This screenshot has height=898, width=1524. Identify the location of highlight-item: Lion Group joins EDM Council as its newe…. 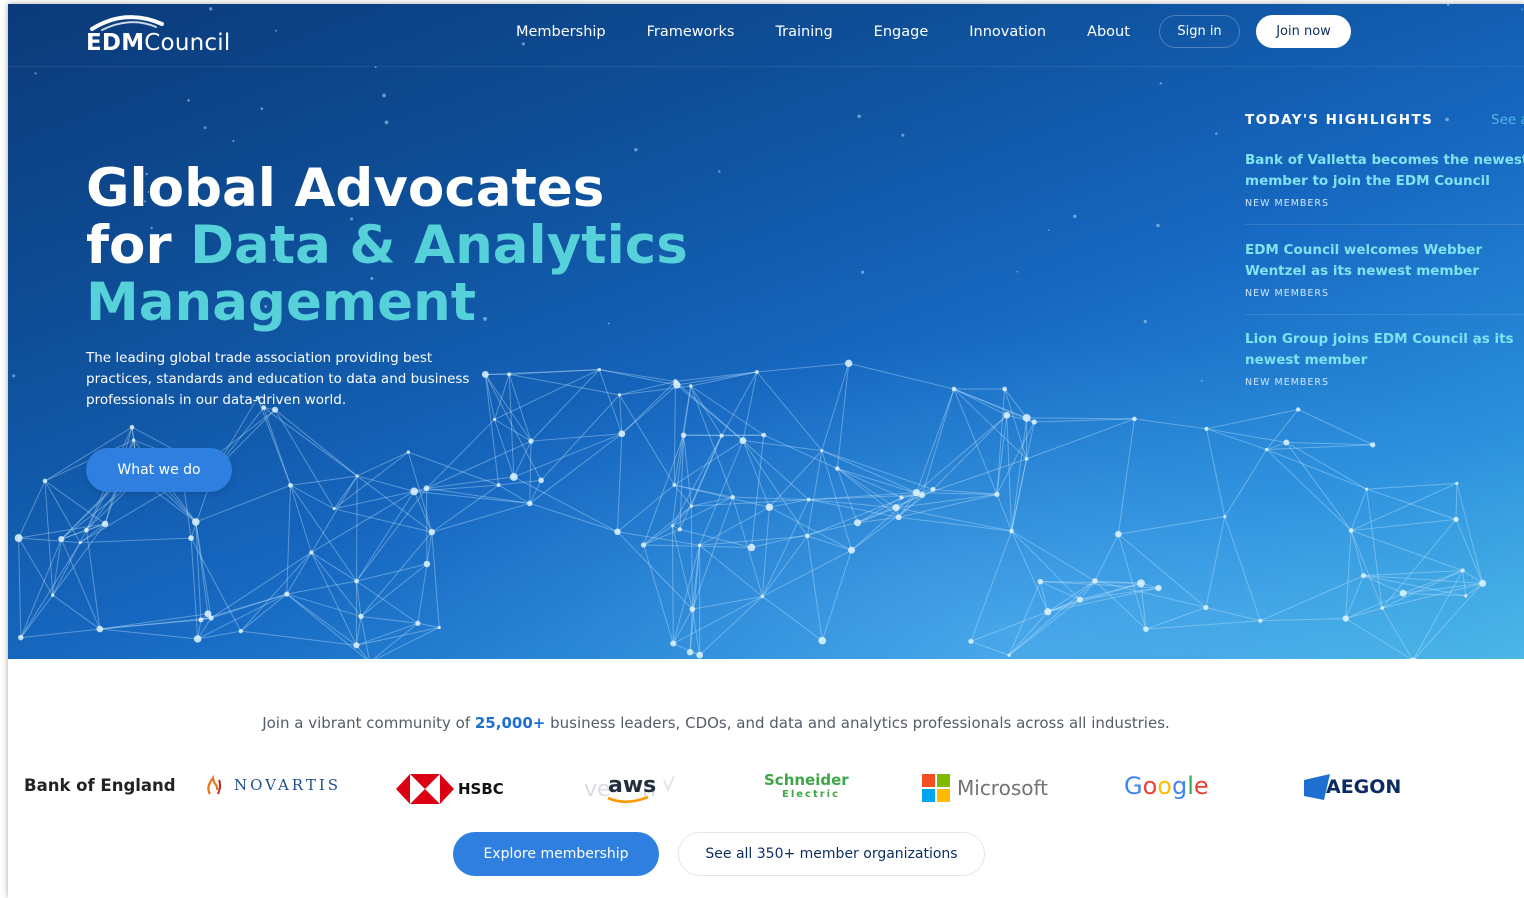
(1384, 358).